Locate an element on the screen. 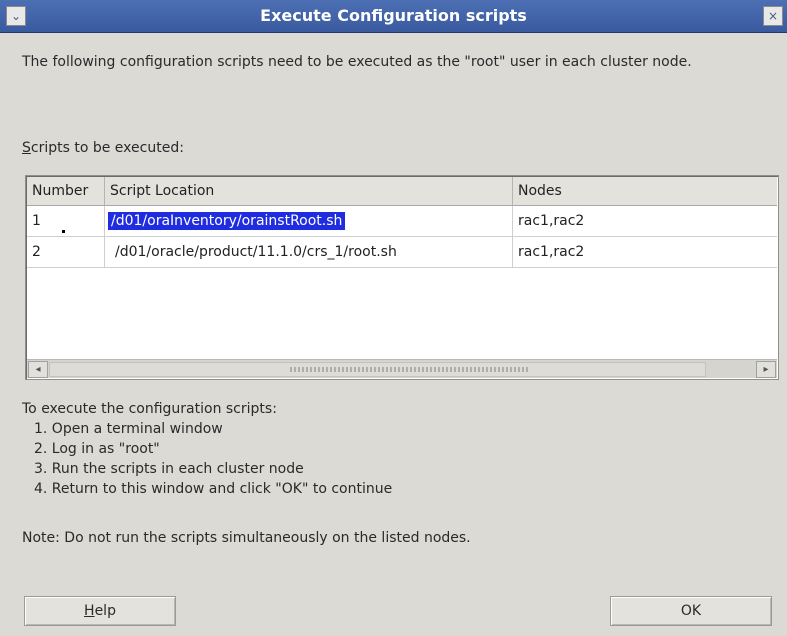 This screenshot has height=636, width=787. scroll-left-icon: ◂ is located at coordinates (38, 369).